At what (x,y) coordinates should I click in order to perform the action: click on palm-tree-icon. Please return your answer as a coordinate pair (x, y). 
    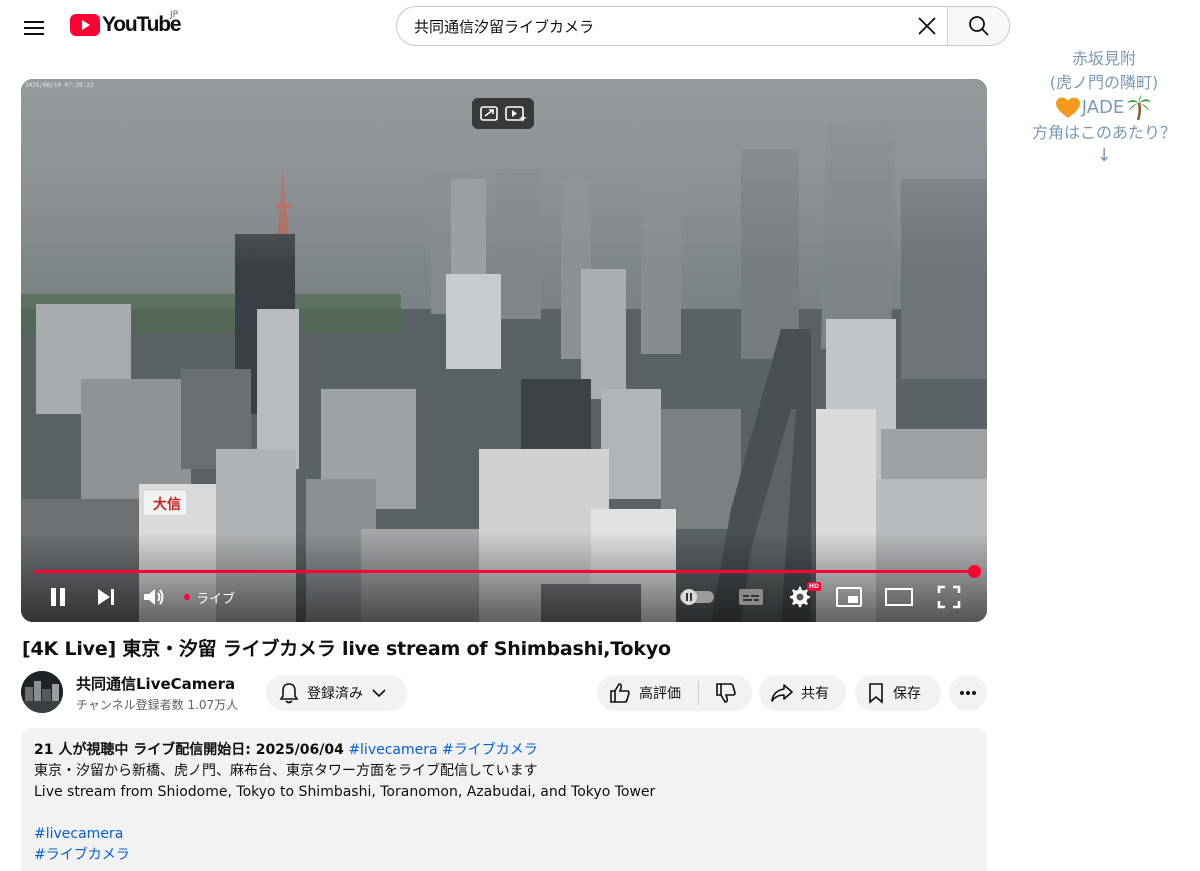
    Looking at the image, I should click on (1139, 108).